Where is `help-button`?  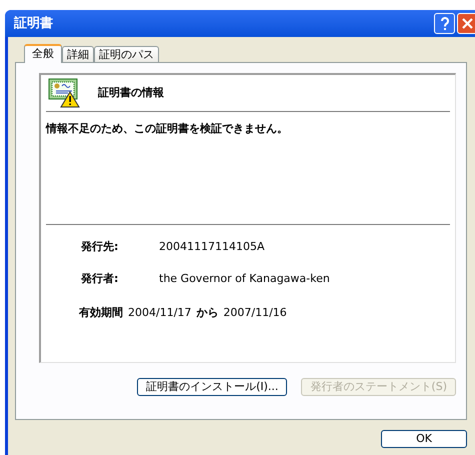
help-button is located at coordinates (444, 23).